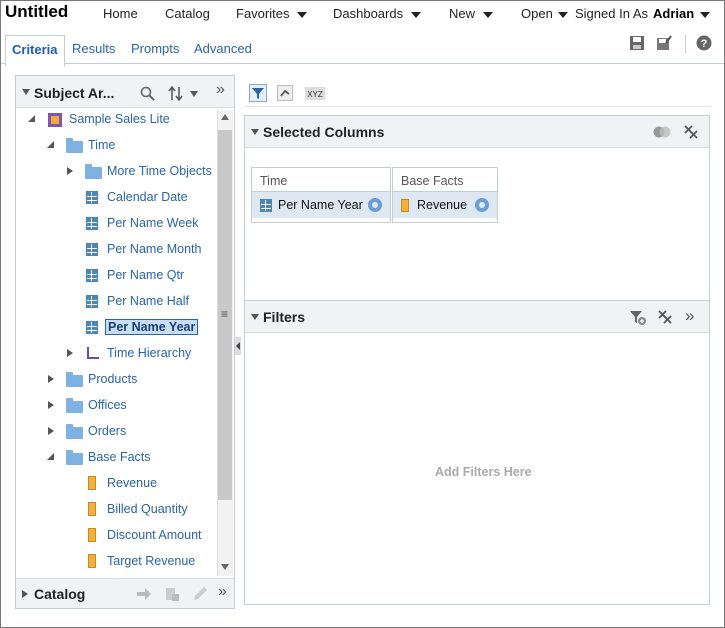 The height and width of the screenshot is (628, 725). I want to click on tree-node-label: Per Name Month, so click(154, 249).